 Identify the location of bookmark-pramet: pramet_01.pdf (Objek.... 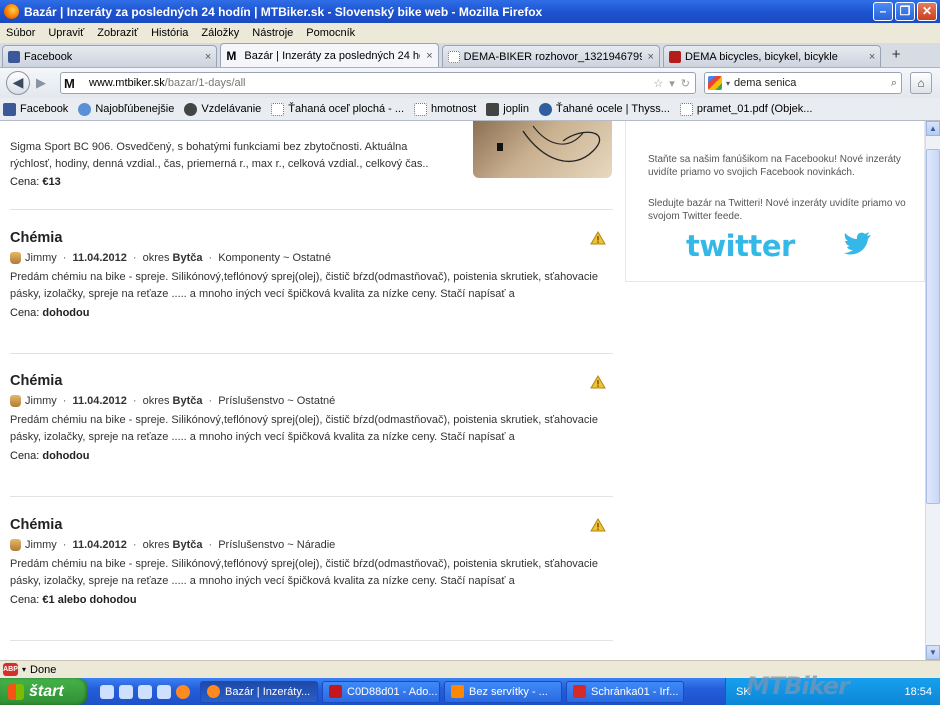
(745, 109).